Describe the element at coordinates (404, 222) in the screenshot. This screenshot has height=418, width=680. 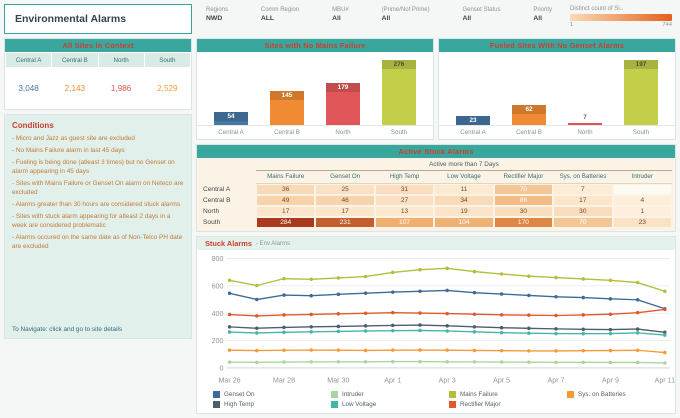
I see `cell-south-high-temp: 107` at that location.